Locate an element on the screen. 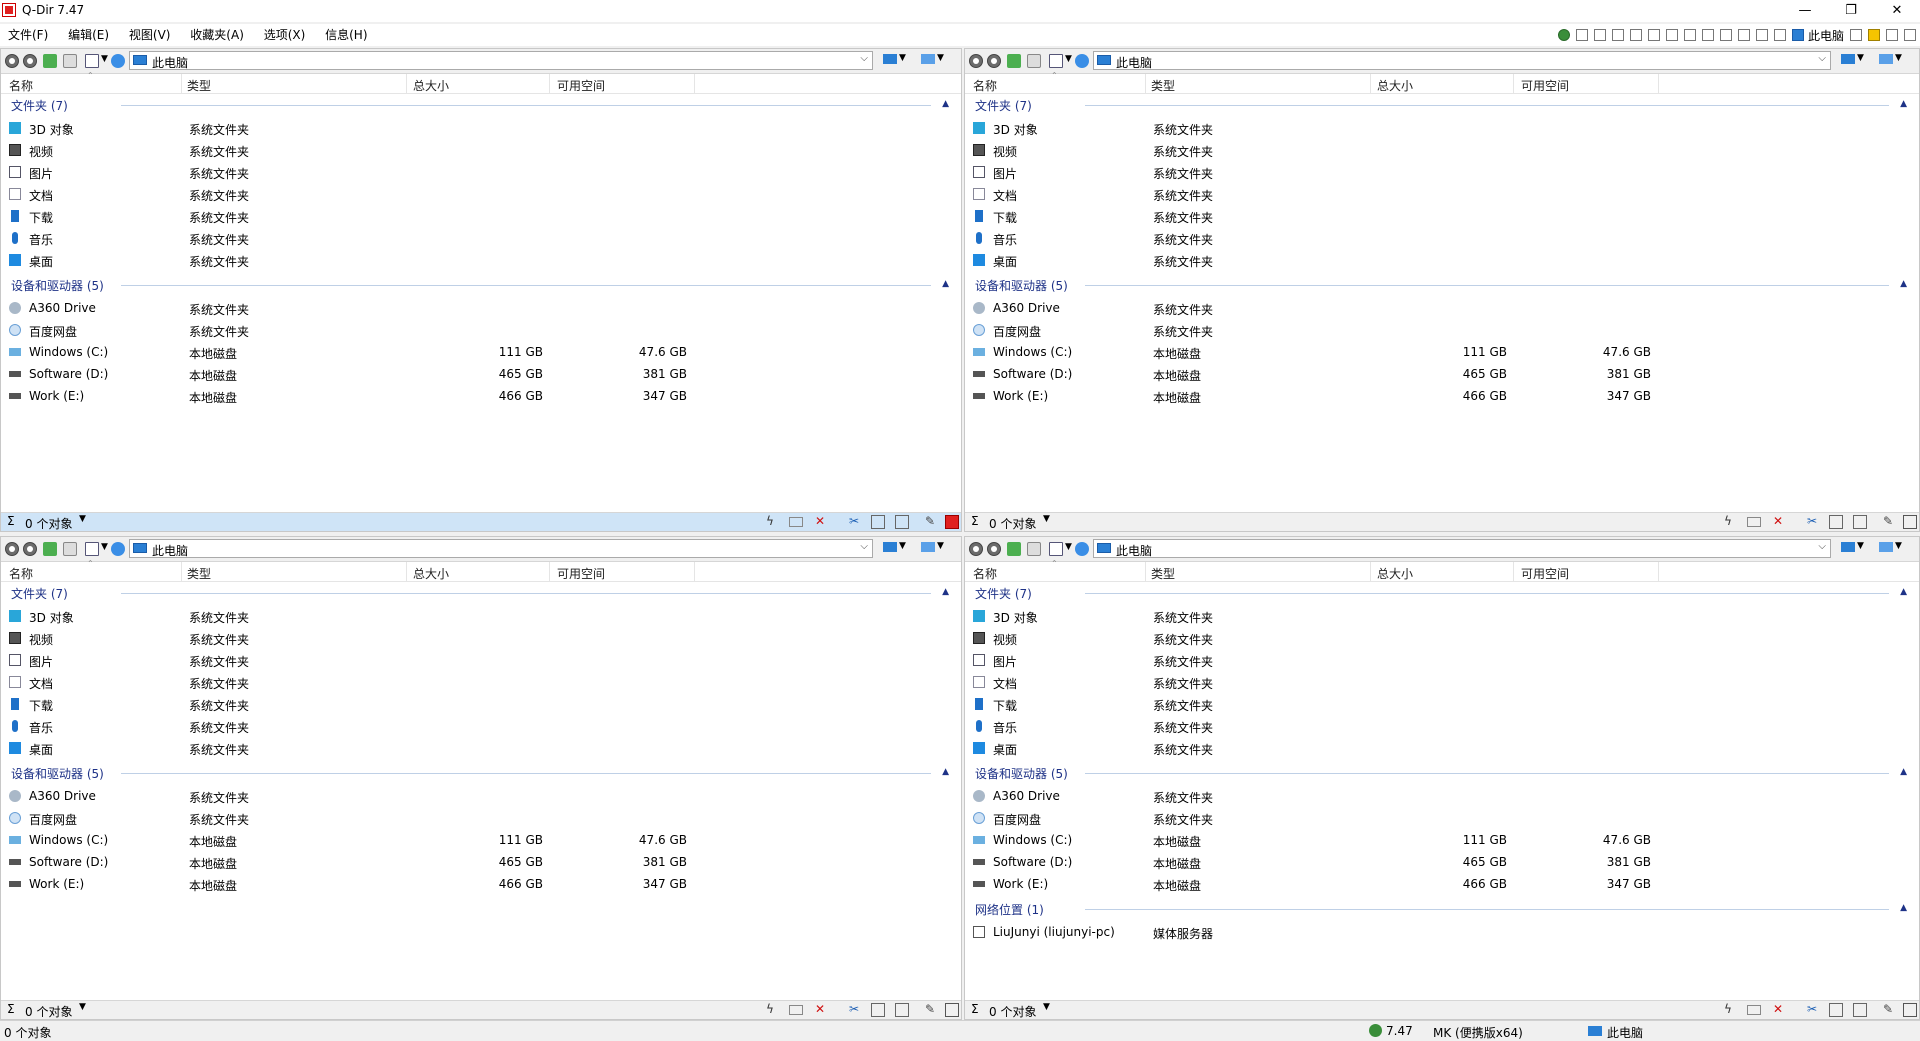 The width and height of the screenshot is (1920, 1041). tools-icon is located at coordinates (1892, 35).